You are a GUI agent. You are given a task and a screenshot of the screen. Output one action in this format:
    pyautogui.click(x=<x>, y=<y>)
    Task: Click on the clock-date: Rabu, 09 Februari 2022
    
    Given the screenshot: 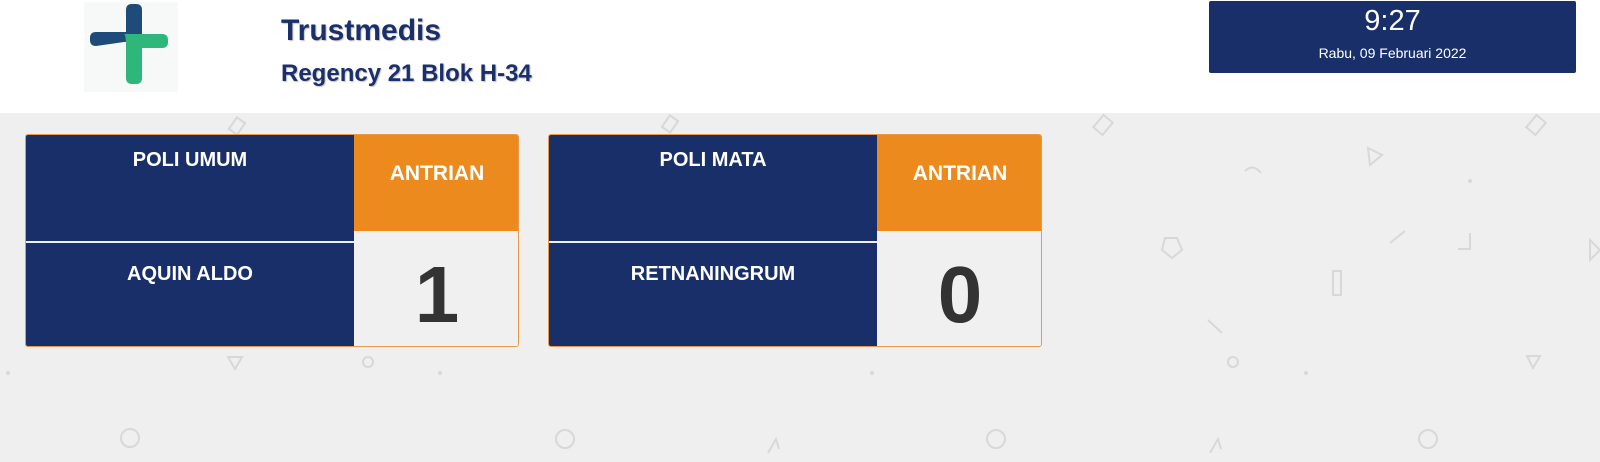 What is the action you would take?
    pyautogui.click(x=1392, y=53)
    